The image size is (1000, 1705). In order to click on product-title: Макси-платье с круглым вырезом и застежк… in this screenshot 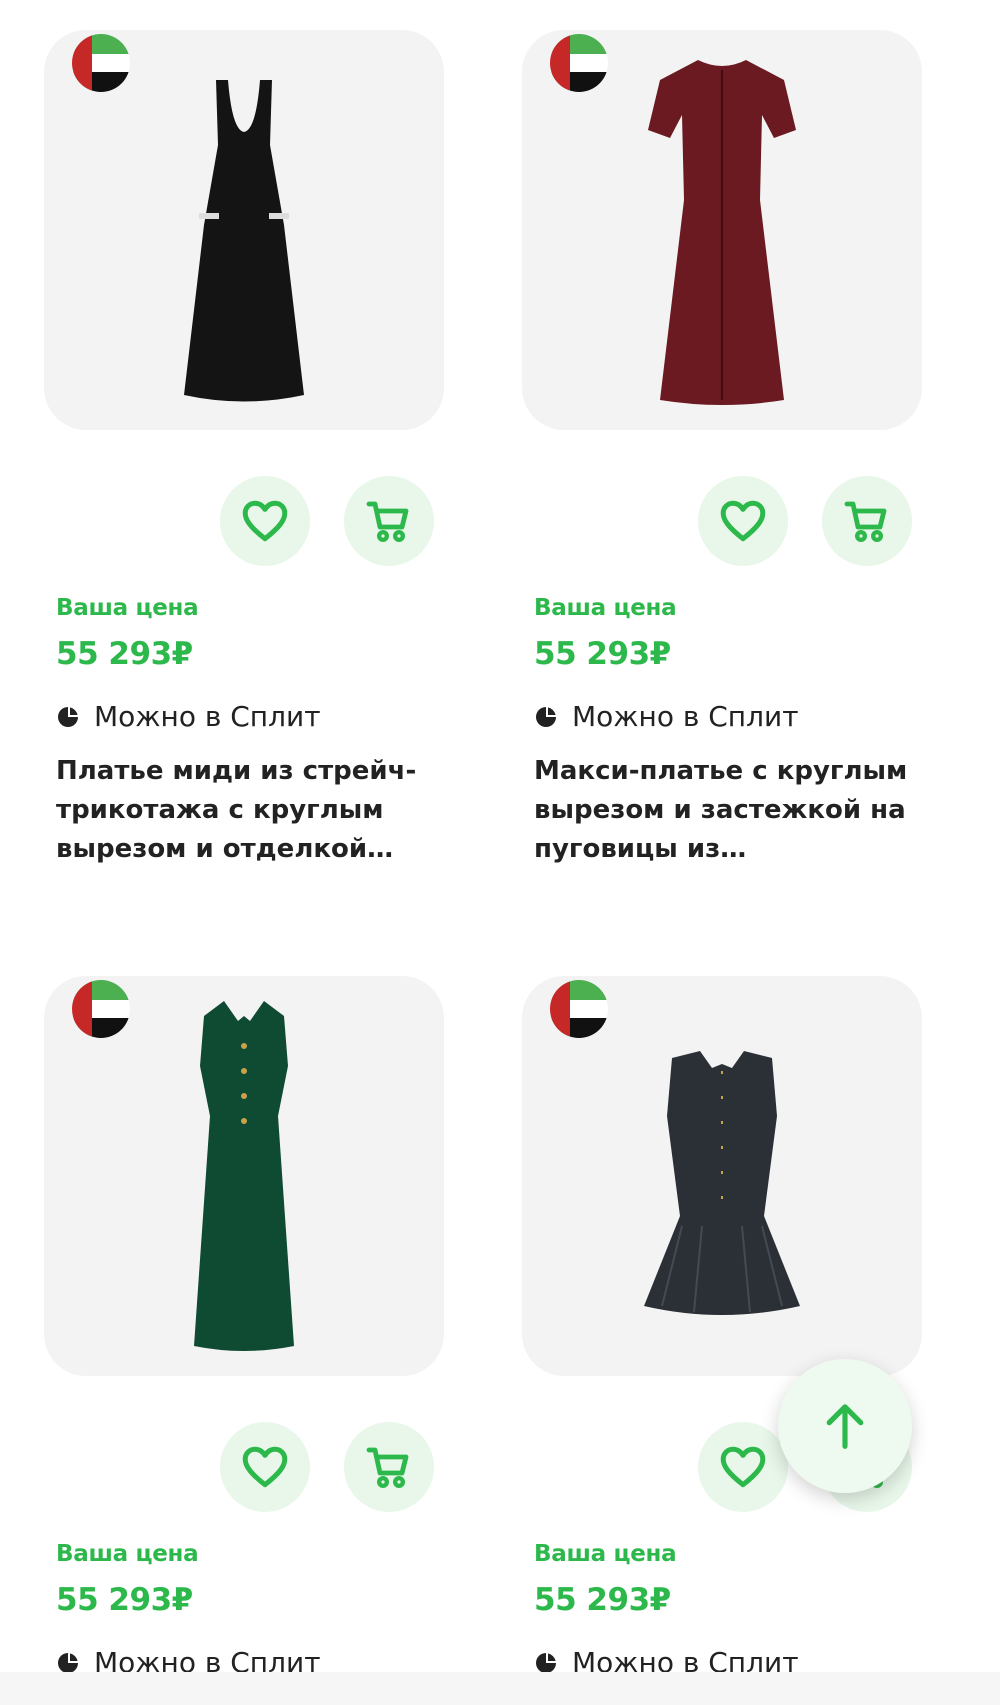, I will do `click(729, 810)`.